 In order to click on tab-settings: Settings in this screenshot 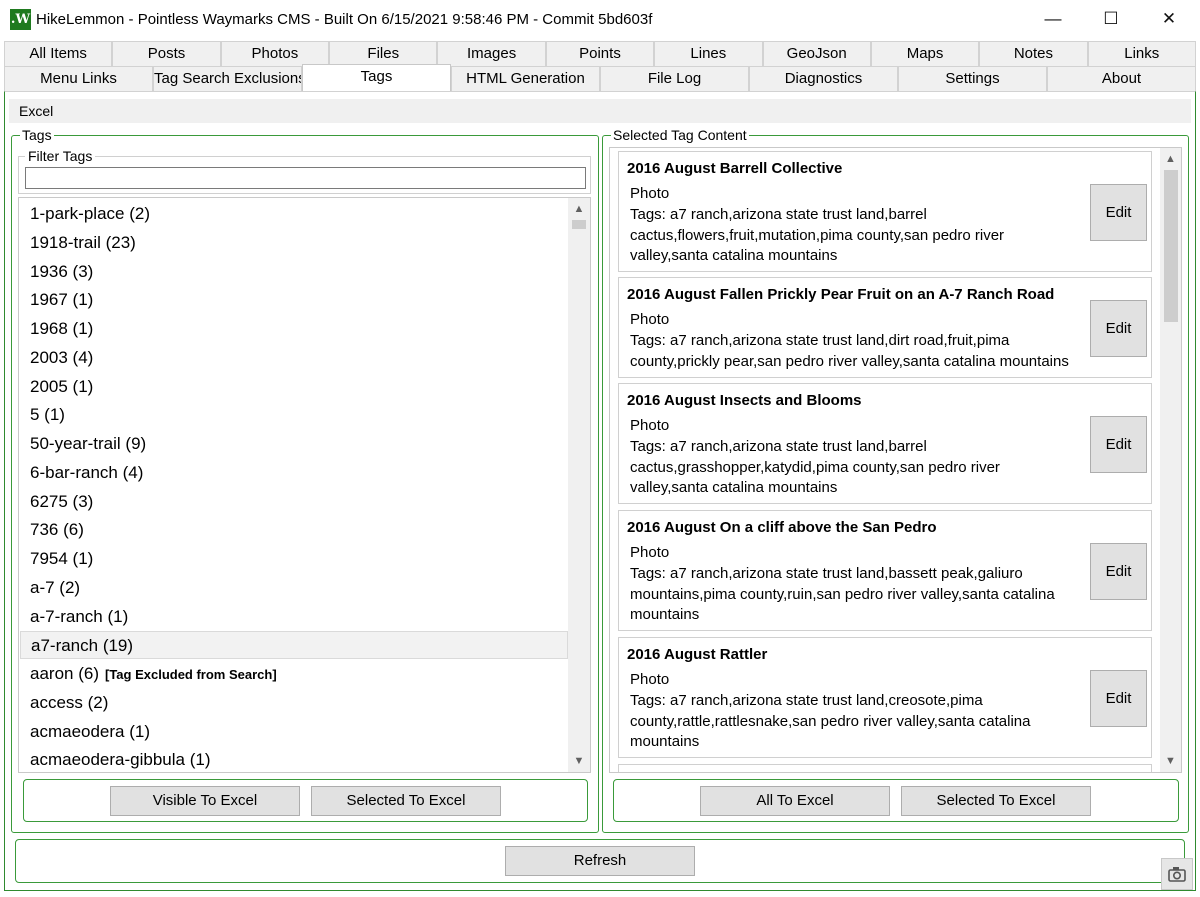, I will do `click(972, 78)`.